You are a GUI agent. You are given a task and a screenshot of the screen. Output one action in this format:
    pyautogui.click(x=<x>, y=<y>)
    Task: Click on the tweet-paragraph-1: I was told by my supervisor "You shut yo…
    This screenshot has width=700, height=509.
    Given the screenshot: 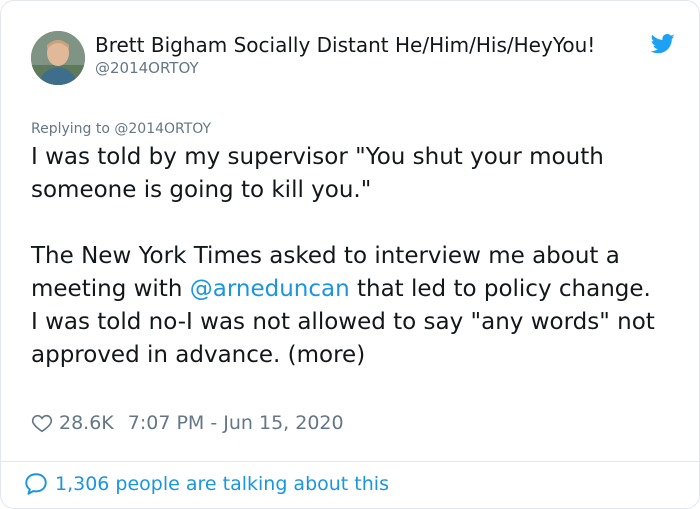 What is the action you would take?
    pyautogui.click(x=317, y=173)
    